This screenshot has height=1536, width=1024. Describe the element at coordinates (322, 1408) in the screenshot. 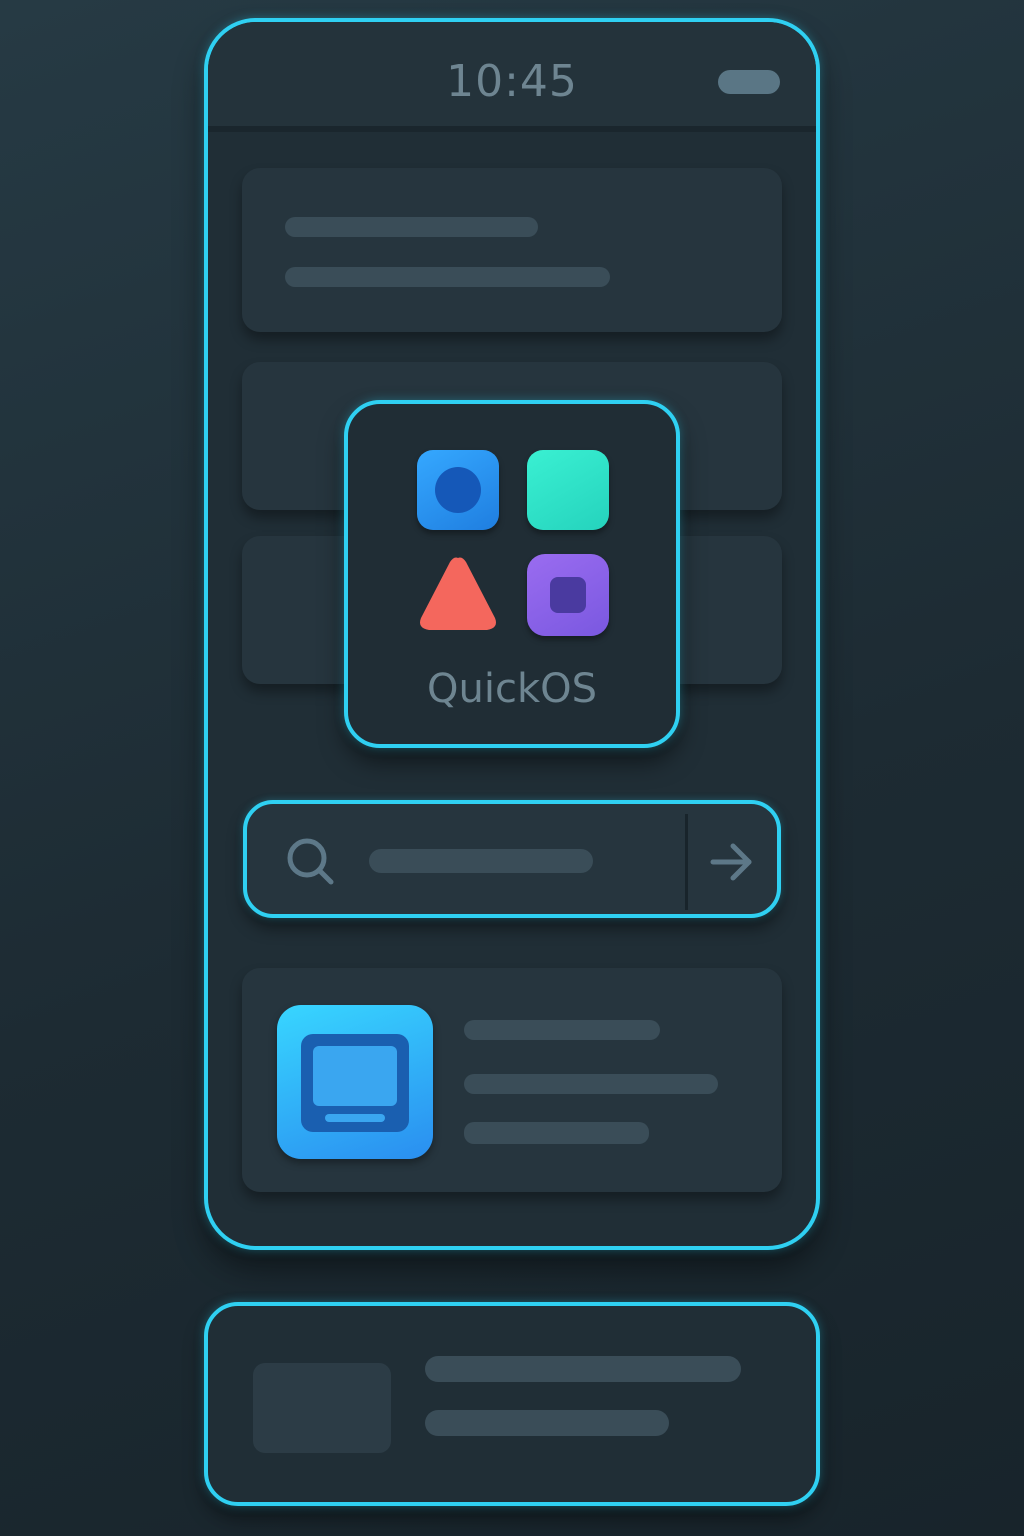

I see `thumbnail-placeholder` at that location.